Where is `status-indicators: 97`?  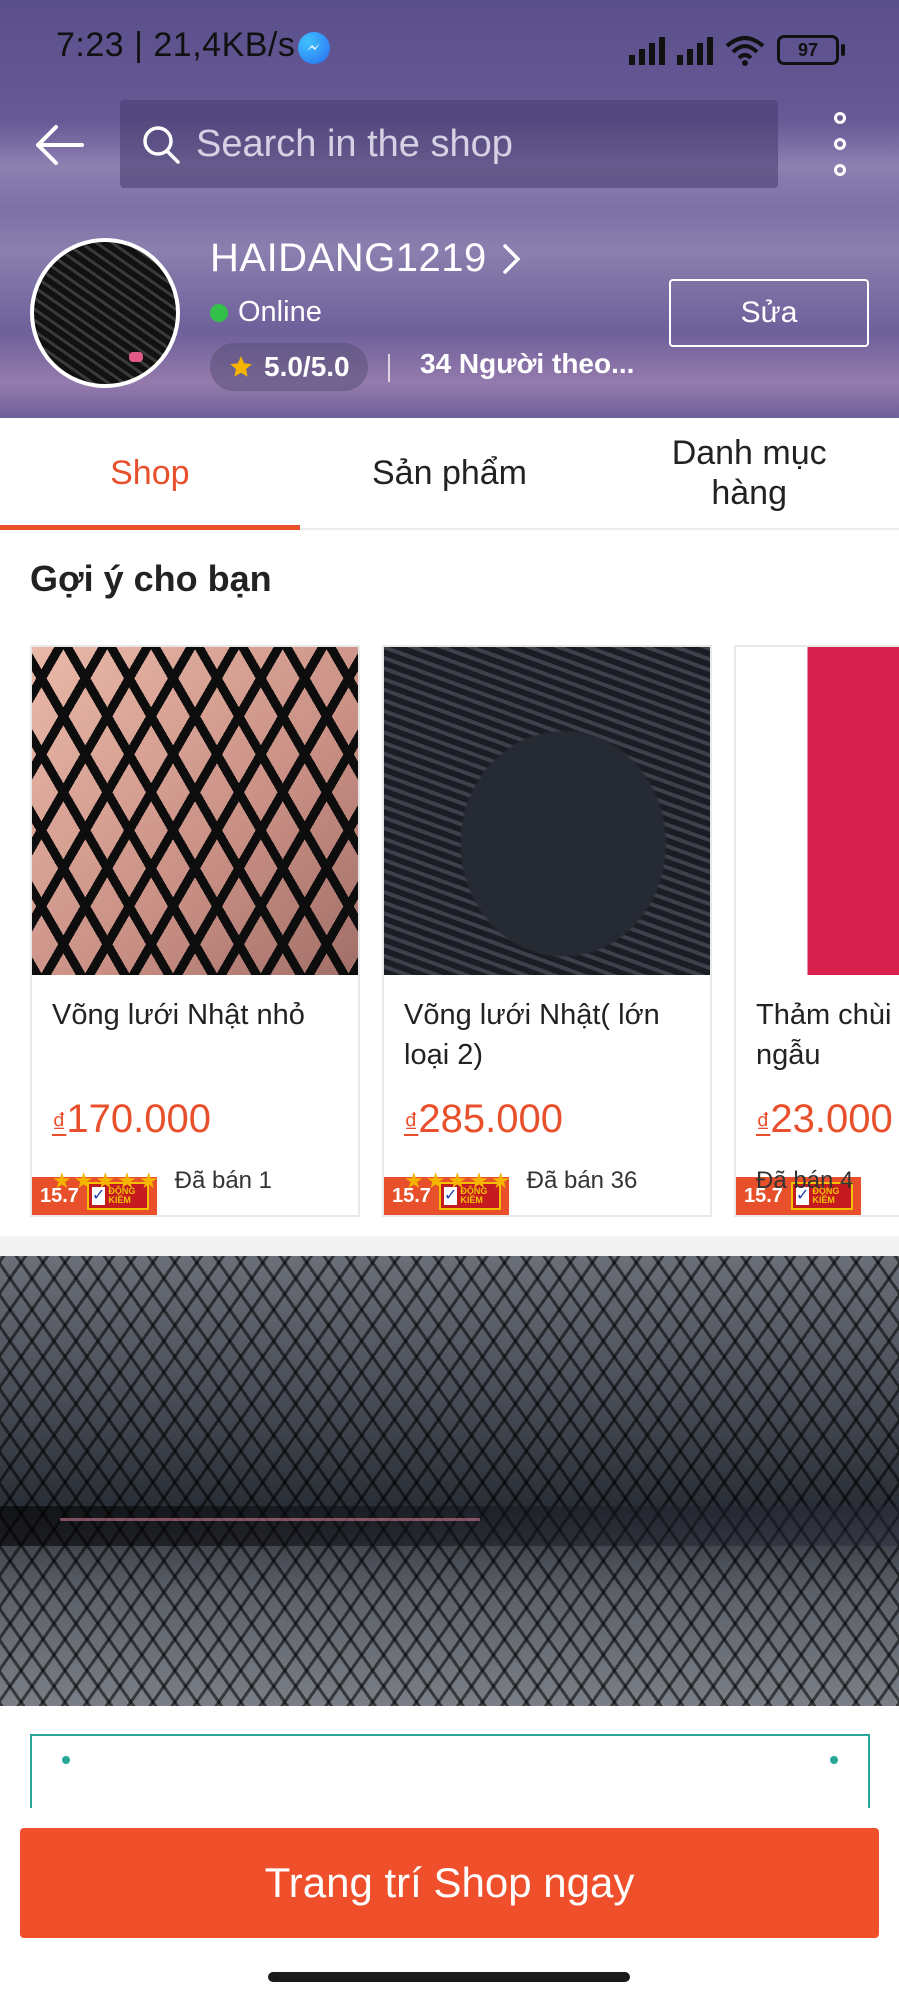 status-indicators: 97 is located at coordinates (737, 50).